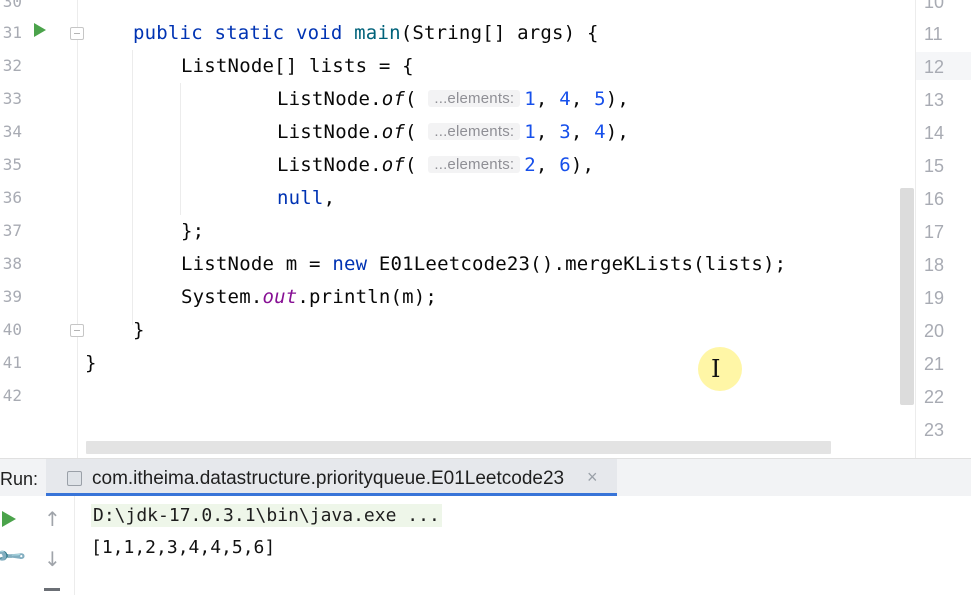 This screenshot has width=971, height=595. I want to click on code-line-33: ListNode.of( ...elements: 1, 4, 5),, so click(453, 99).